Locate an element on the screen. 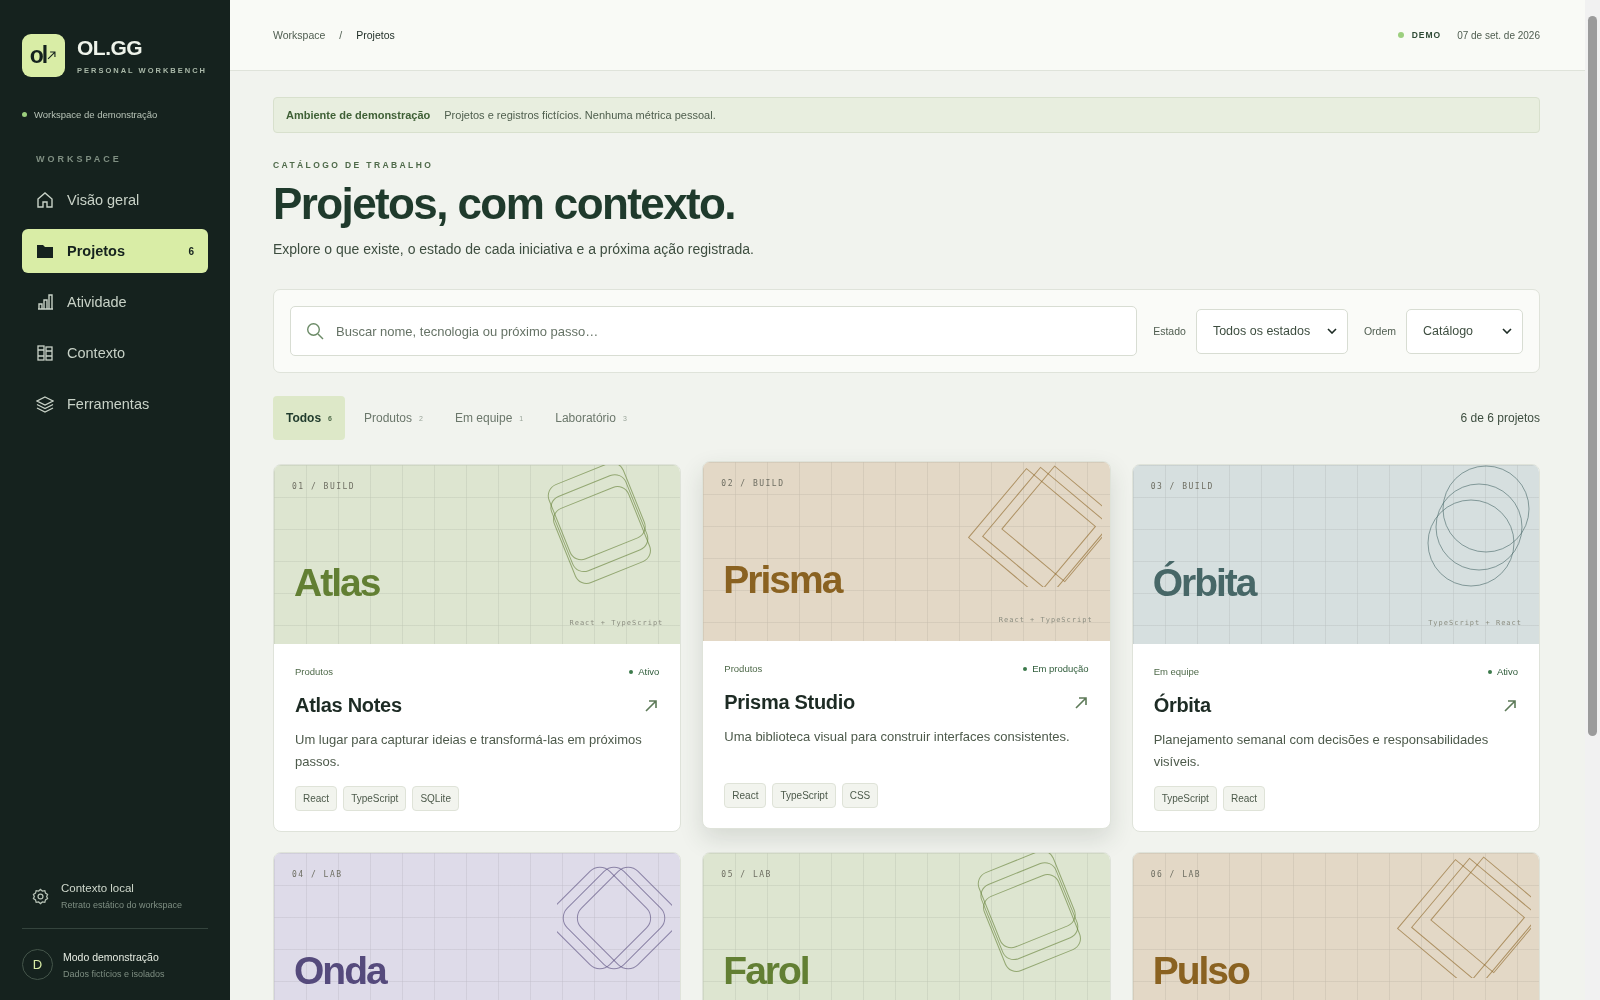 The height and width of the screenshot is (1000, 1600). project-description: Um lugar para capturar ideias e transformá-las em próximos passos. is located at coordinates (469, 751).